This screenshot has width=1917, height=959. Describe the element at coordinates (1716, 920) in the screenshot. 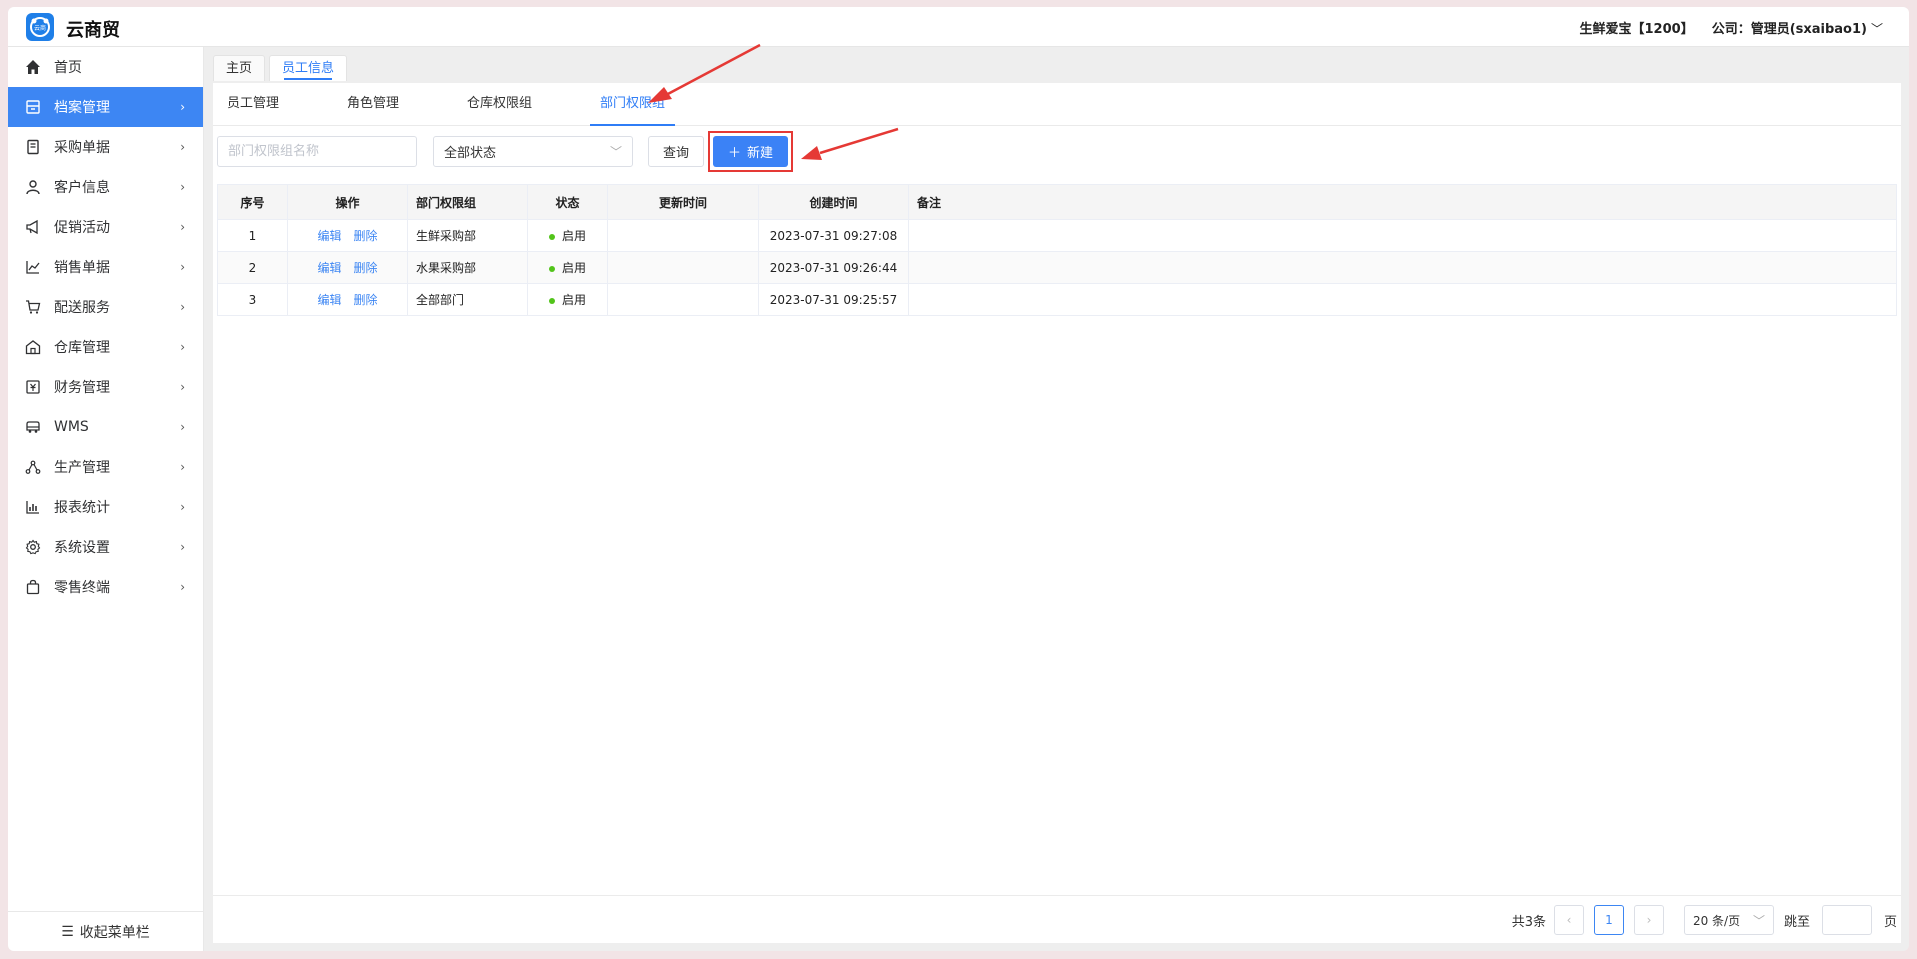

I see `page-size-value: 20 条/页` at that location.